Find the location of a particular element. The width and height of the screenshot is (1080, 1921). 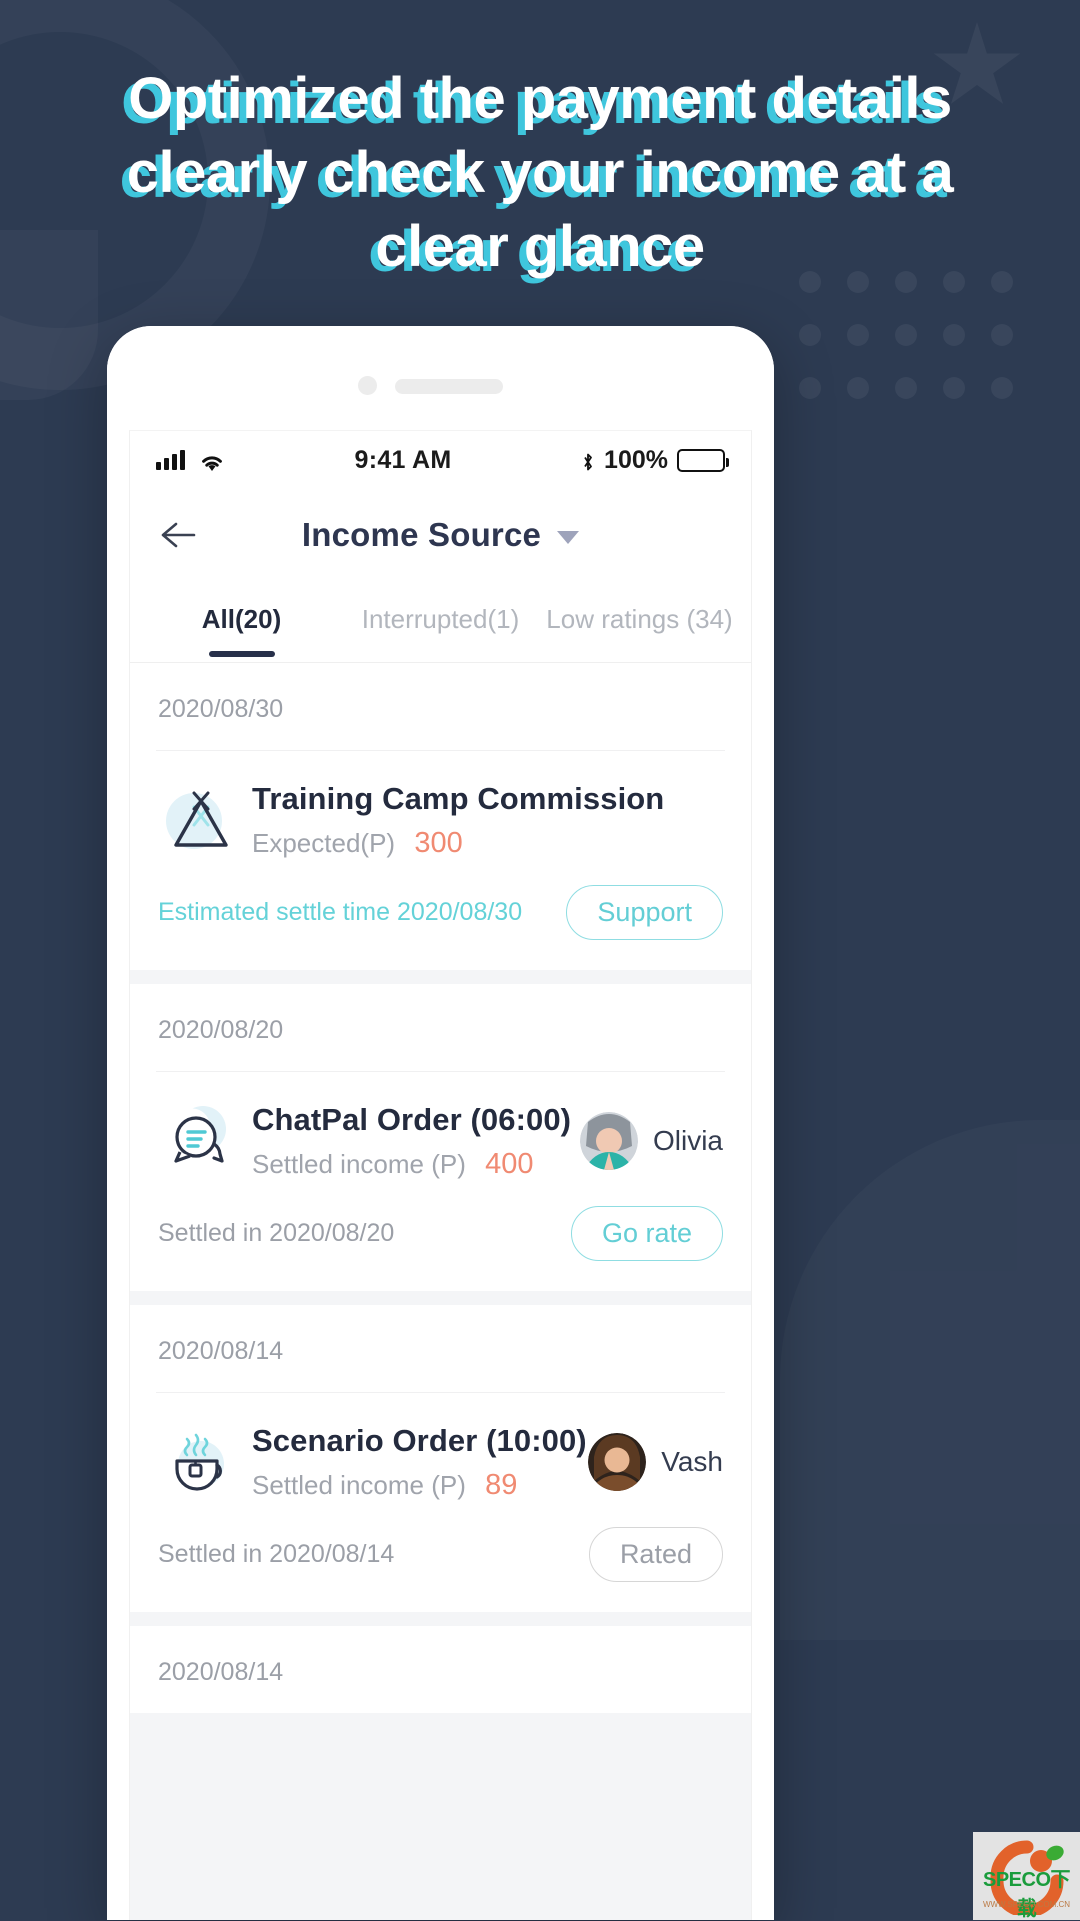

tab-all: All(20) is located at coordinates (241, 621).